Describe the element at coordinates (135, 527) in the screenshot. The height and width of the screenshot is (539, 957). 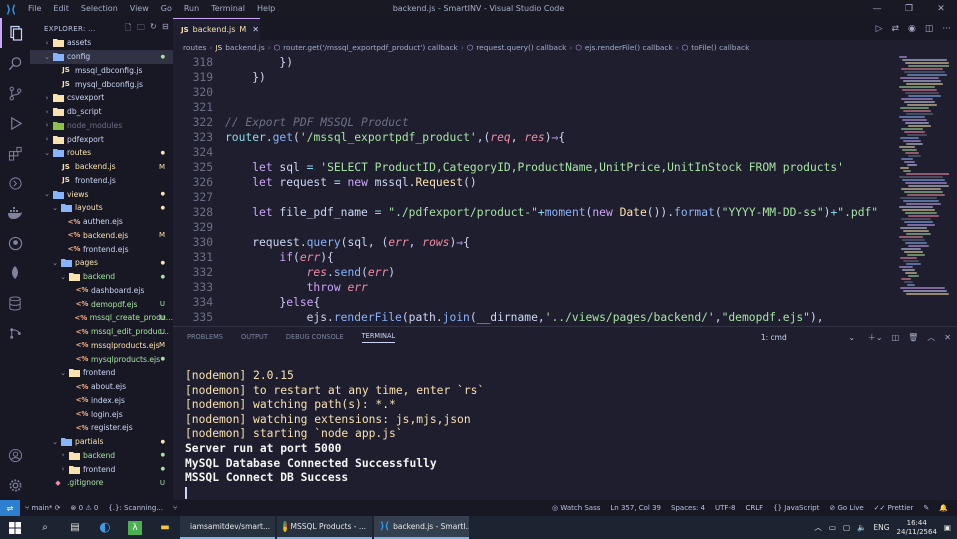
I see `camtasia-icon: λ` at that location.